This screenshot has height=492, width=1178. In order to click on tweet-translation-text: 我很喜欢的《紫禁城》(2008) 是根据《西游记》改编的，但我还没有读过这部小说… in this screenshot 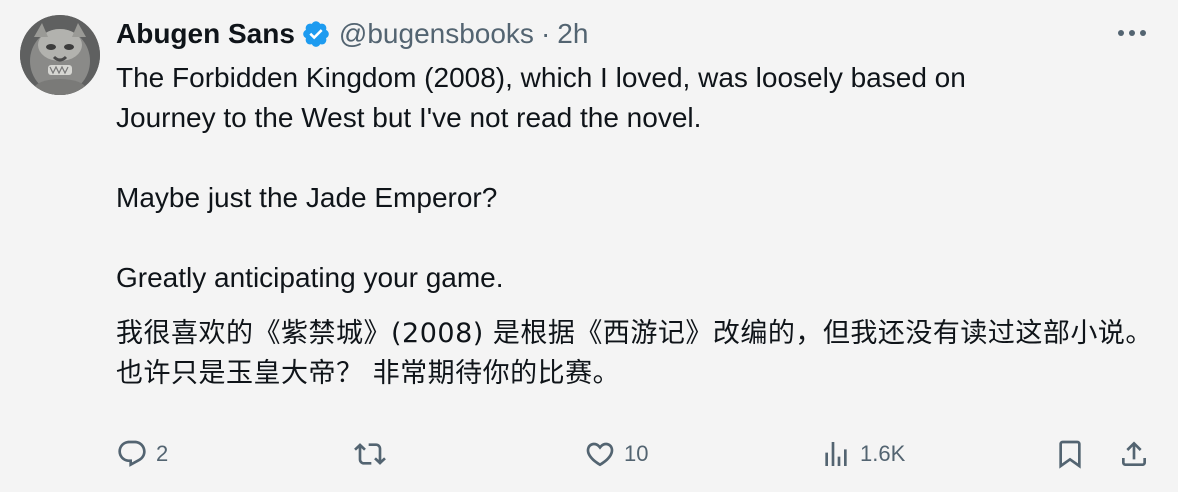, I will do `click(634, 353)`.